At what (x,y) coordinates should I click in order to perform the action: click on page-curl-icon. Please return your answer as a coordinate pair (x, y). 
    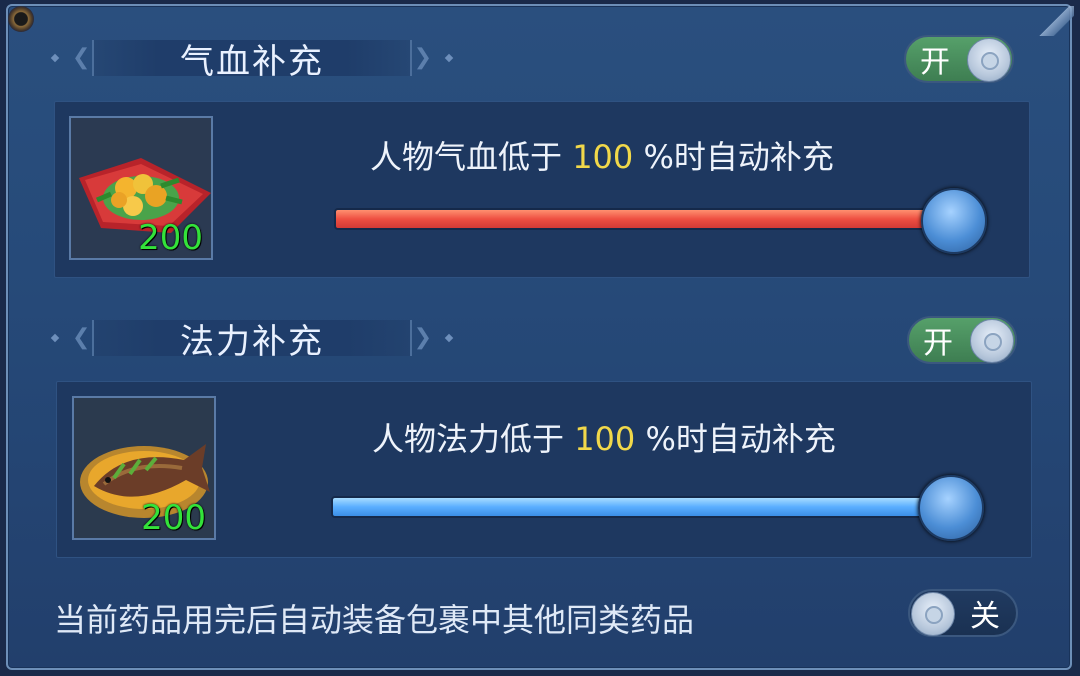
    Looking at the image, I should click on (1054, 21).